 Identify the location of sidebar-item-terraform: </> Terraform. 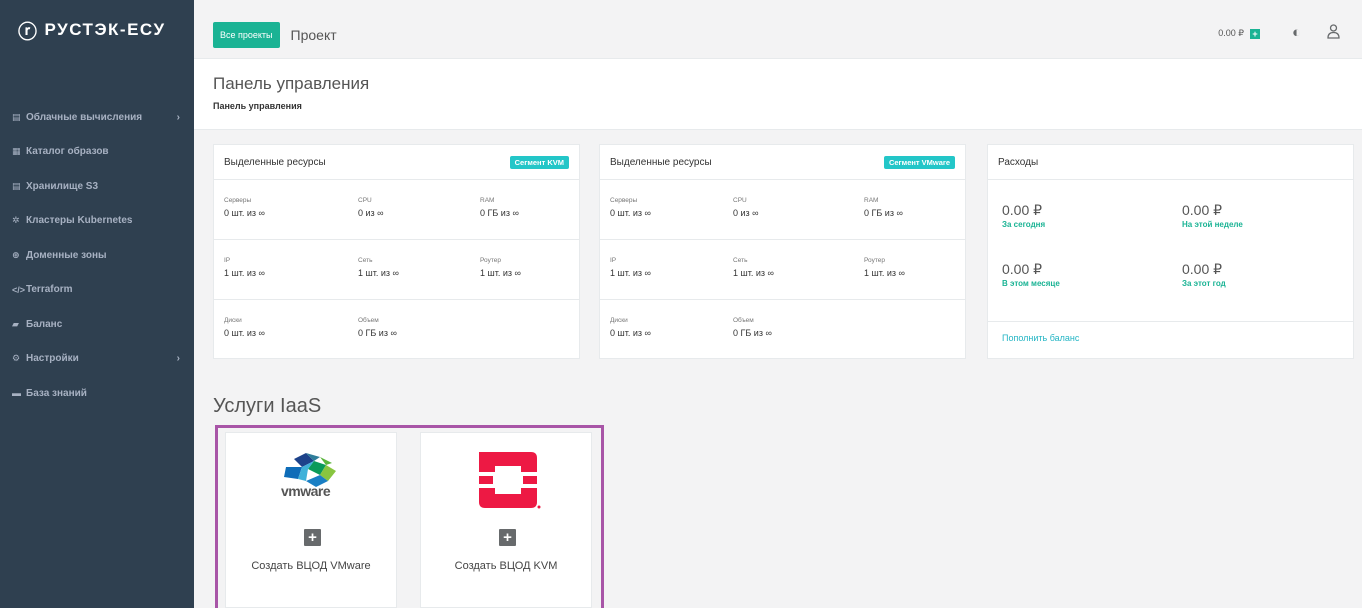
(97, 290).